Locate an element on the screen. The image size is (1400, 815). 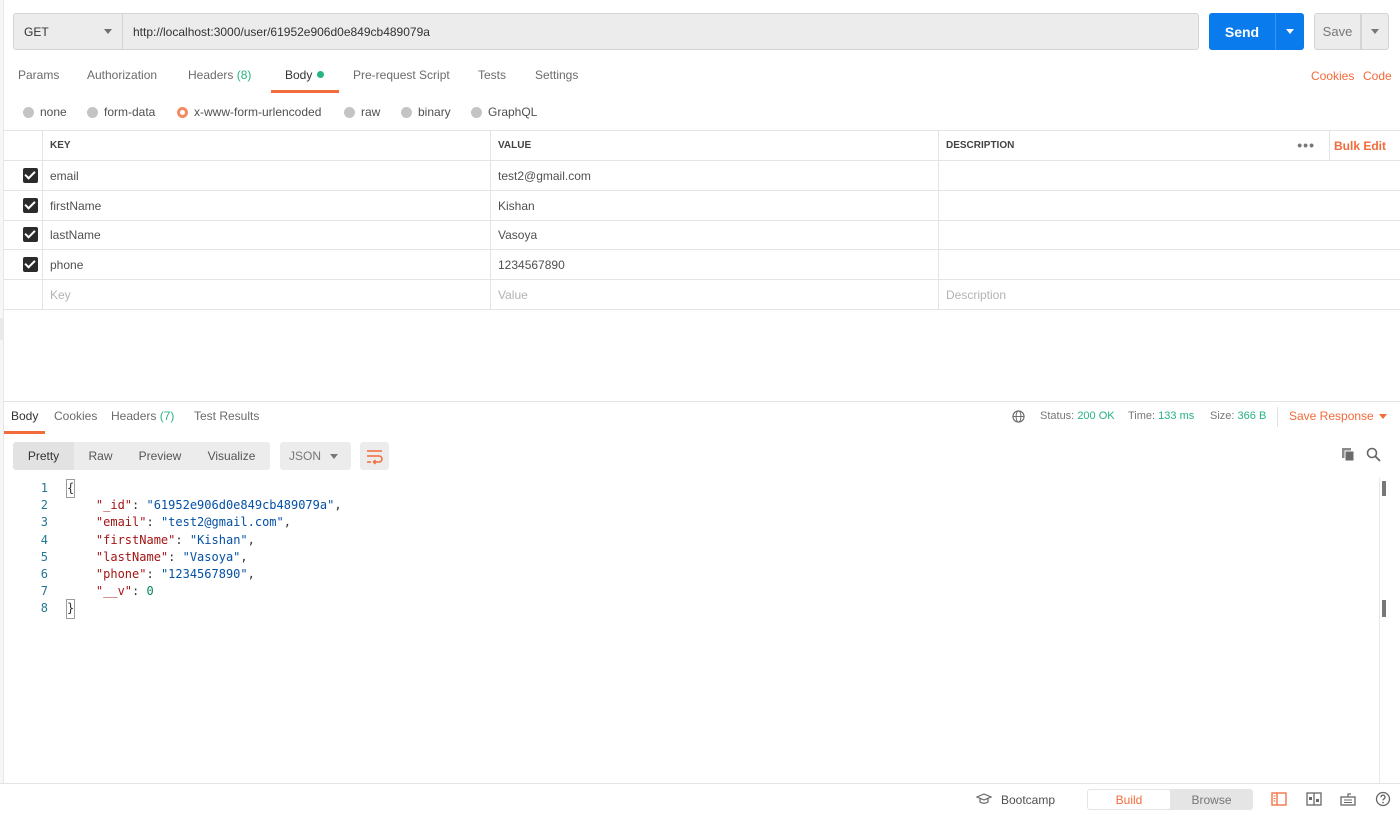
tab-headers: Headers (8) is located at coordinates (219, 80).